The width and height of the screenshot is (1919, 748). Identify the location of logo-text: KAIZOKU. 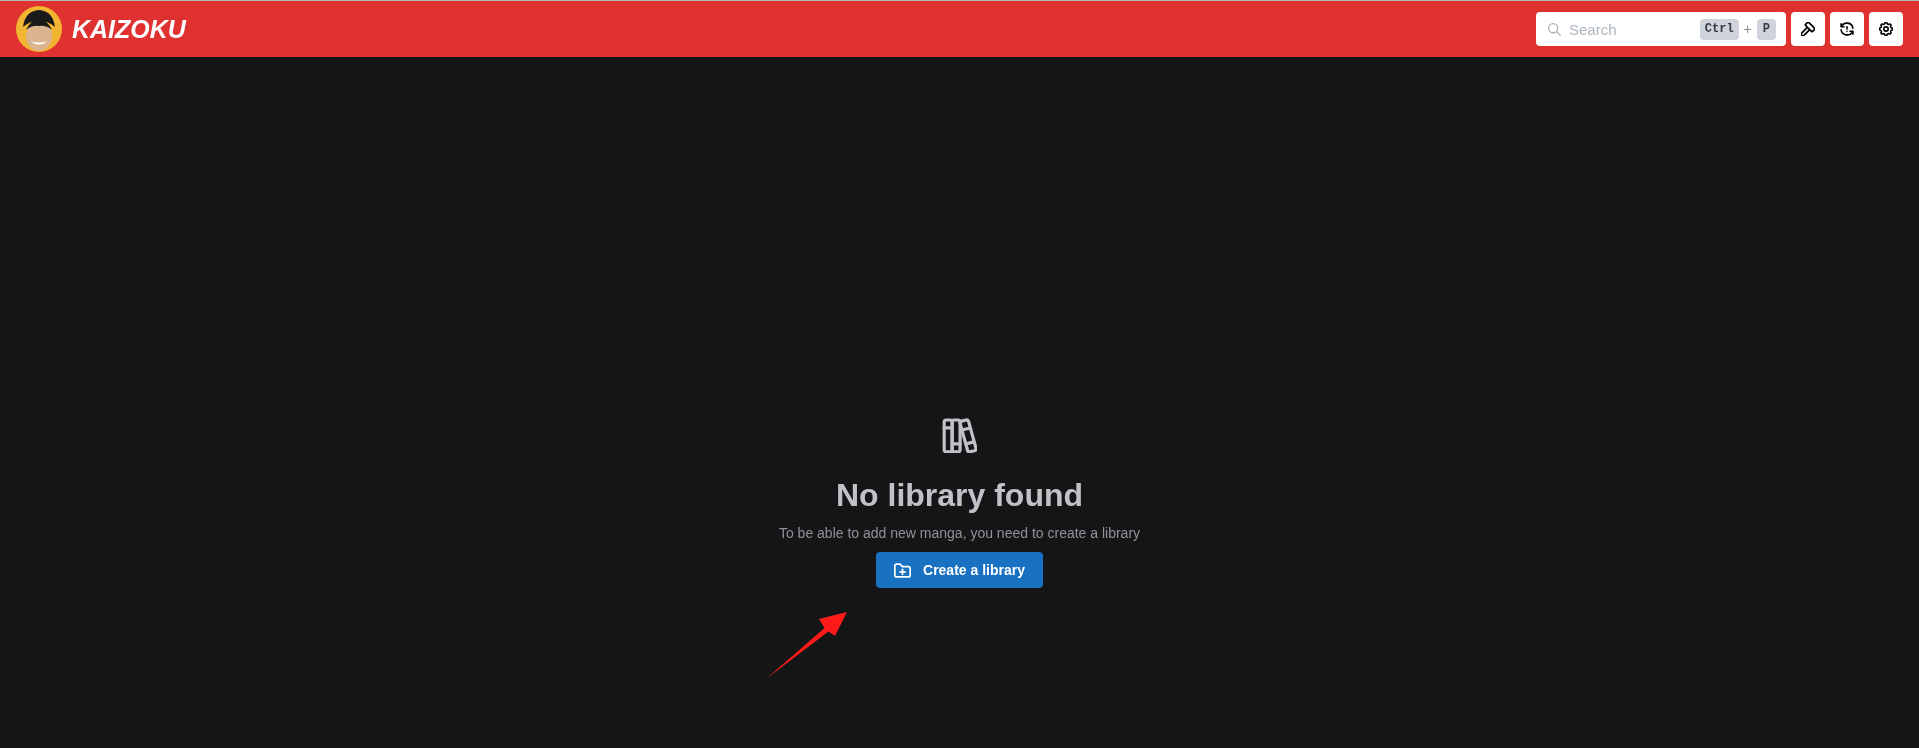
(129, 29).